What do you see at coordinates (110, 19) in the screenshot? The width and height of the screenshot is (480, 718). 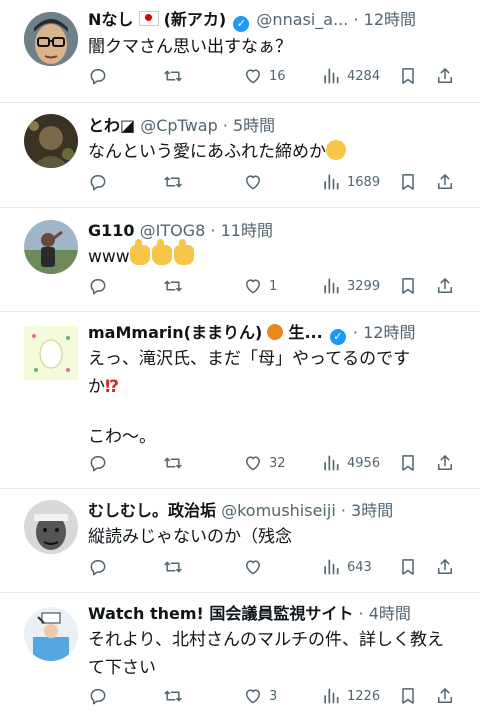 I see `display-name: Nなし` at bounding box center [110, 19].